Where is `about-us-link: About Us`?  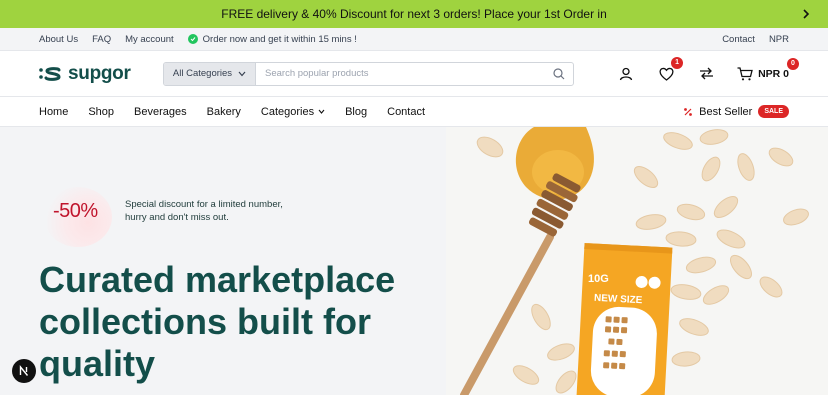
about-us-link: About Us is located at coordinates (58, 39).